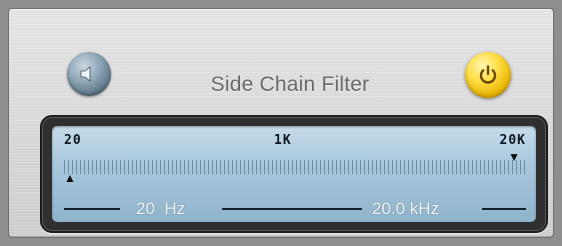  I want to click on listen-button, so click(89, 74).